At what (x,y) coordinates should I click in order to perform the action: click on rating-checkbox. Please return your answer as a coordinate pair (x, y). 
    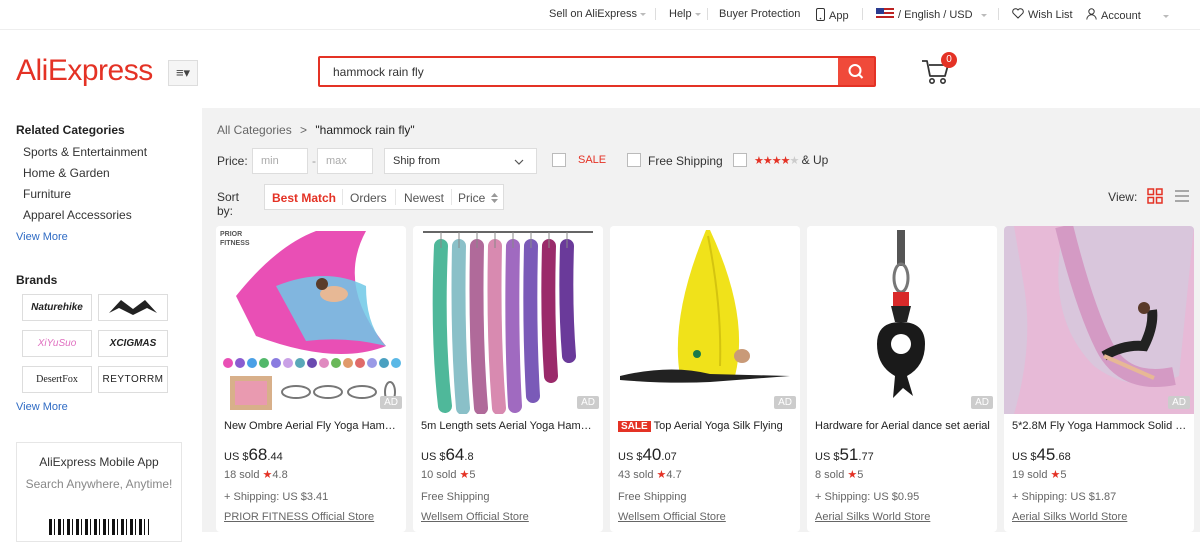
    Looking at the image, I should click on (740, 160).